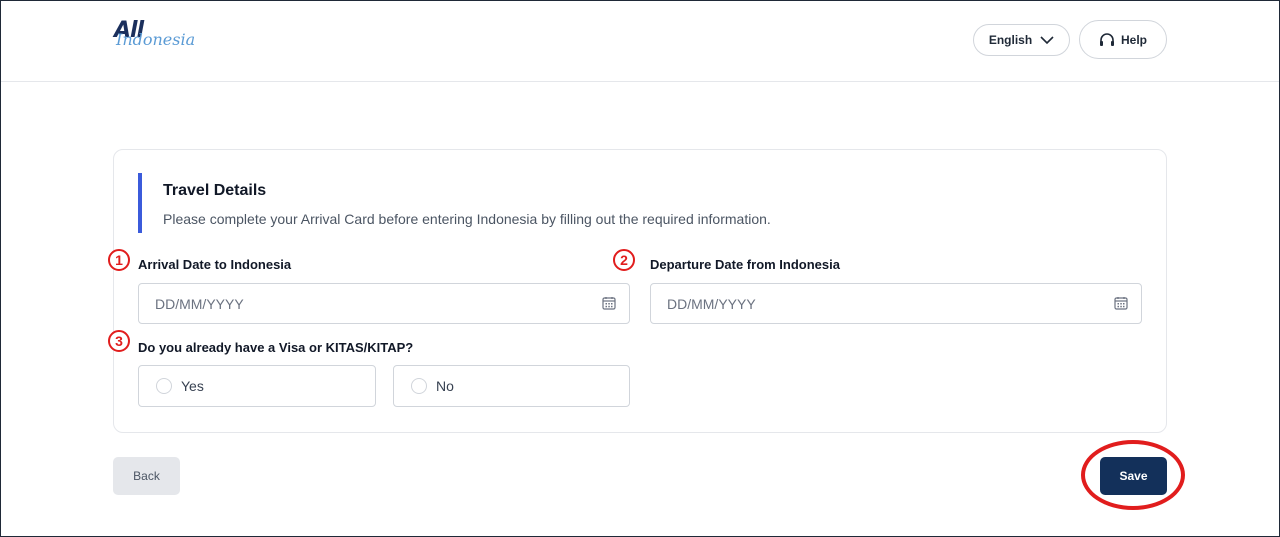  Describe the element at coordinates (156, 39) in the screenshot. I see `logo-sub-text: Indonesia` at that location.